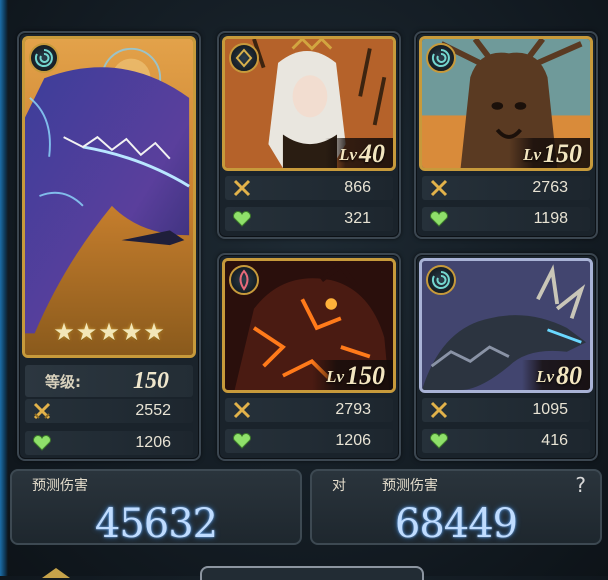 The width and height of the screenshot is (608, 580). What do you see at coordinates (506, 188) in the screenshot?
I see `attack-stat: 2763` at bounding box center [506, 188].